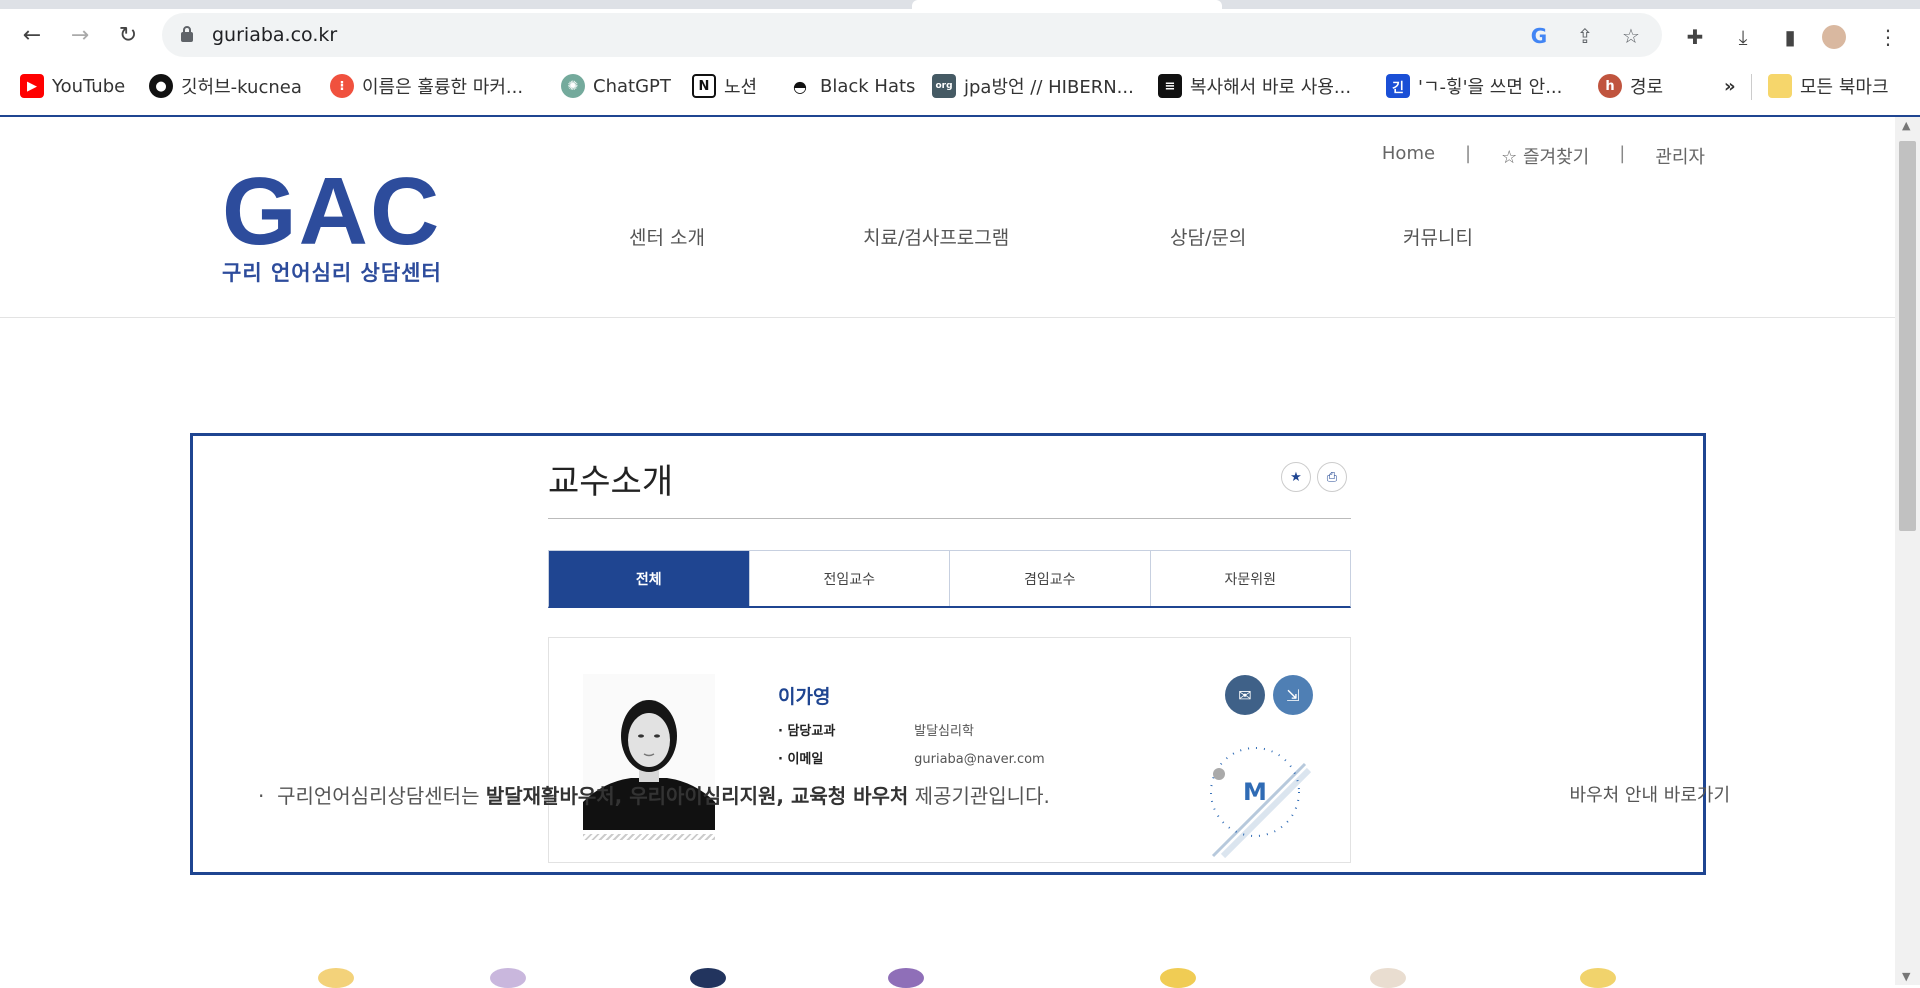 This screenshot has width=1920, height=988. Describe the element at coordinates (979, 759) in the screenshot. I see `email-value: guriaba@naver.com` at that location.